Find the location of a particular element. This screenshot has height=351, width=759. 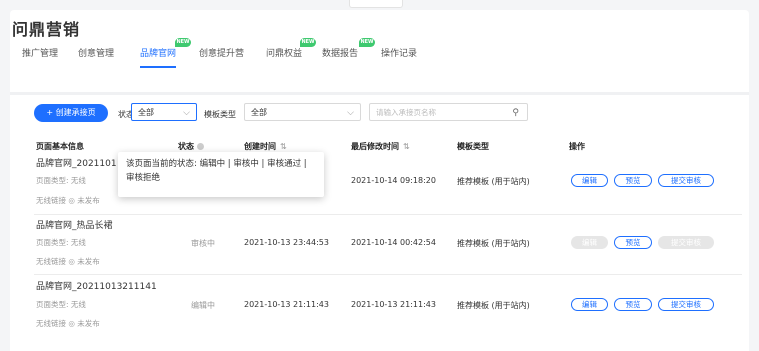

app-title: 问鼎营销 is located at coordinates (46, 29).